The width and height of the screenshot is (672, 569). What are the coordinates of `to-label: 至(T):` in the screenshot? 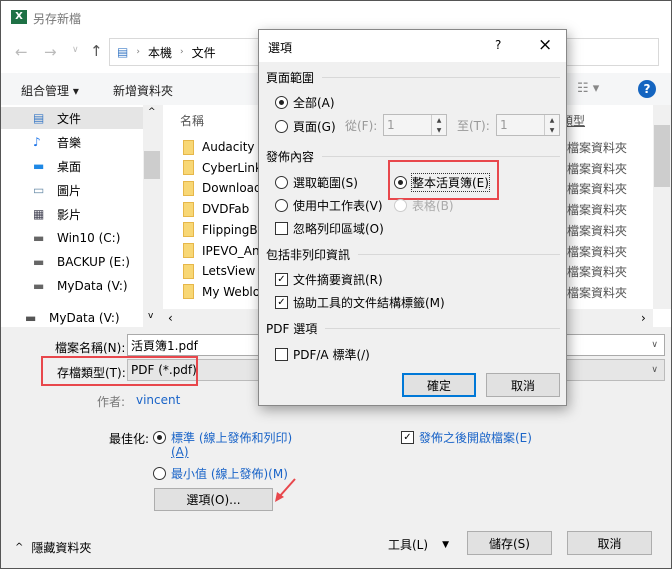 It's located at (473, 126).